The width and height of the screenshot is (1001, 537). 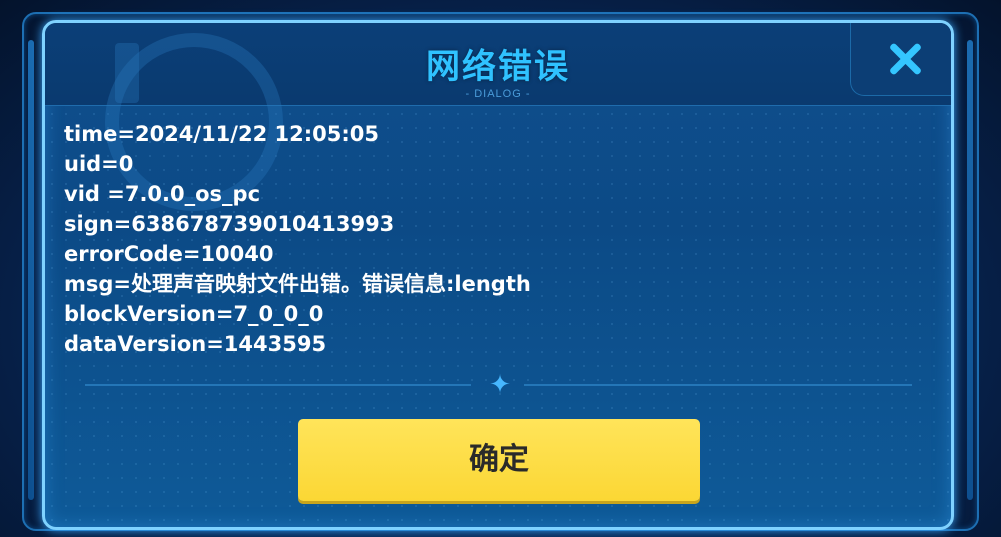 I want to click on error-line-uid: uid=0, so click(x=99, y=164).